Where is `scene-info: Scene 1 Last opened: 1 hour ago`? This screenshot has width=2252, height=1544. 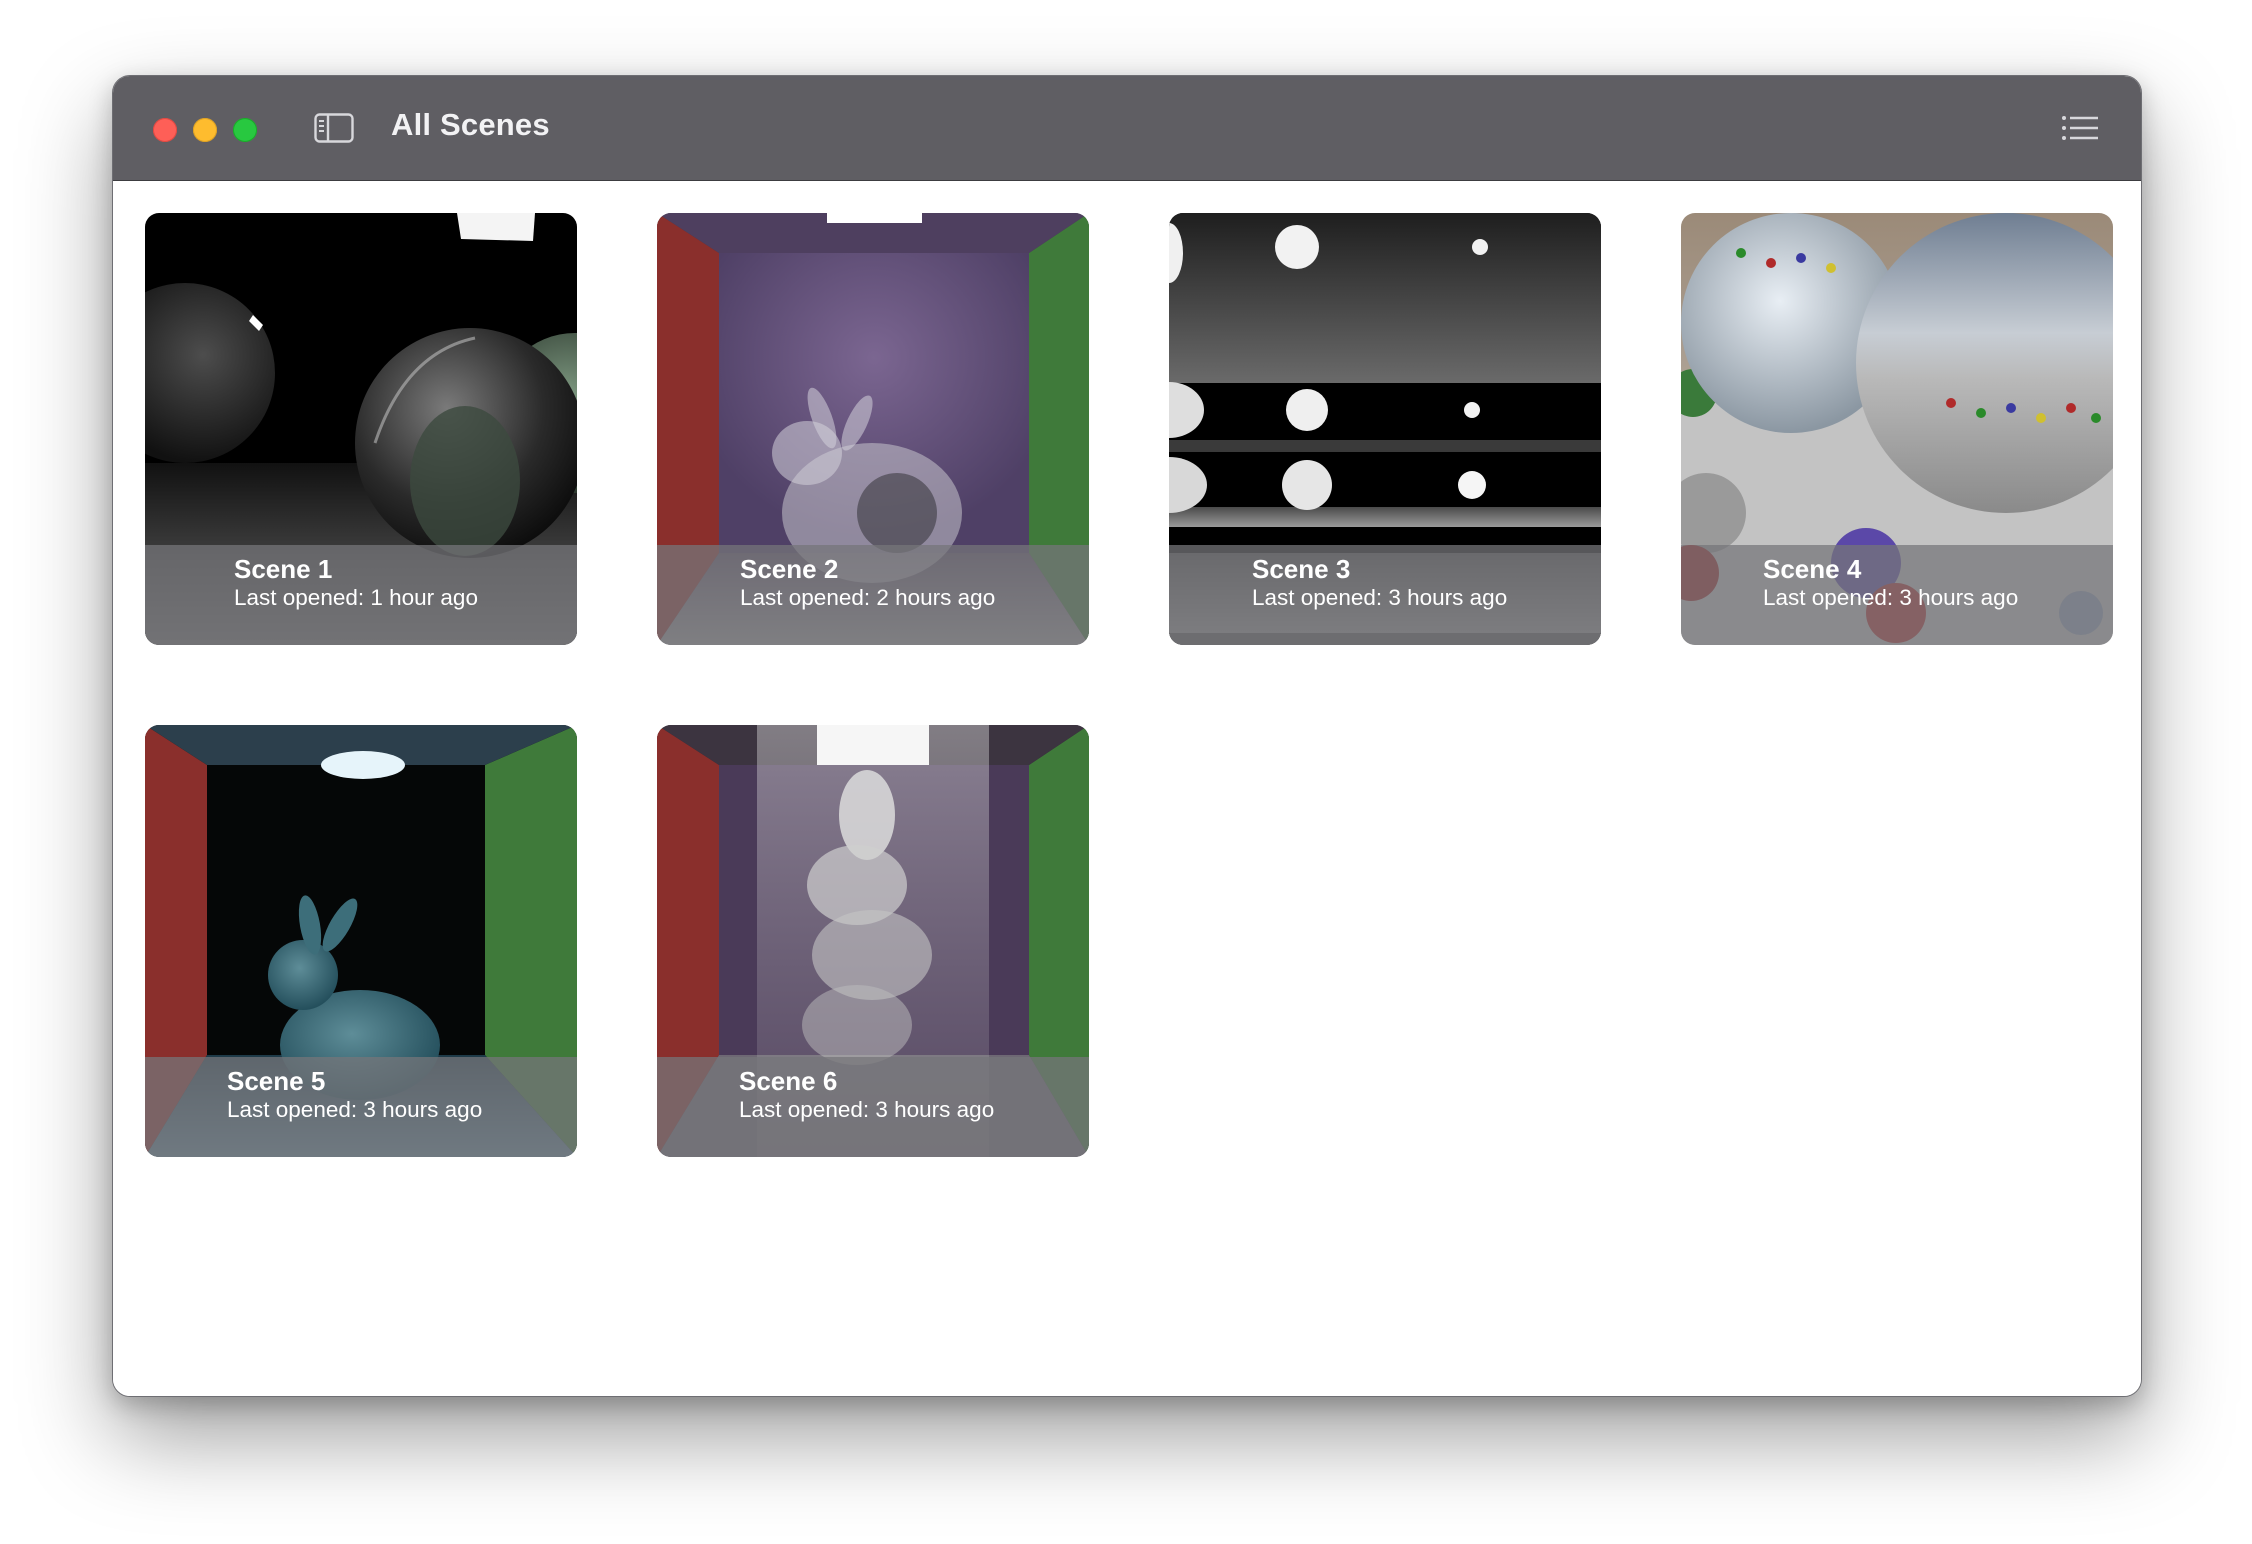 scene-info: Scene 1 Last opened: 1 hour ago is located at coordinates (361, 595).